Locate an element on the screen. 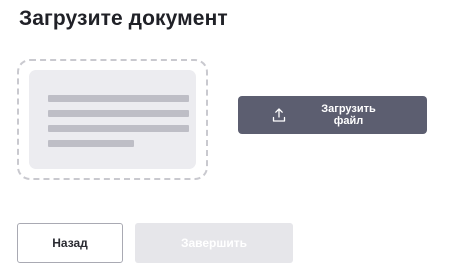  page-title: Загрузите документ is located at coordinates (123, 18).